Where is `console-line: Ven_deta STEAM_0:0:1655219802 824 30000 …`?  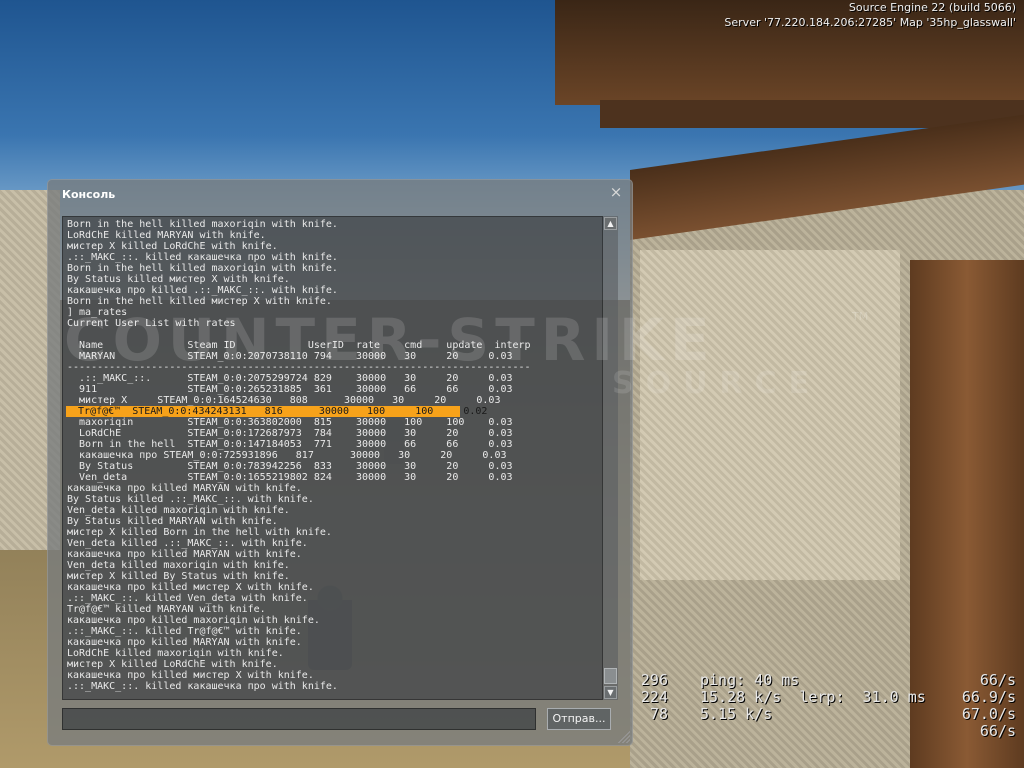 console-line: Ven_deta STEAM_0:0:1655219802 824 30000 … is located at coordinates (290, 477).